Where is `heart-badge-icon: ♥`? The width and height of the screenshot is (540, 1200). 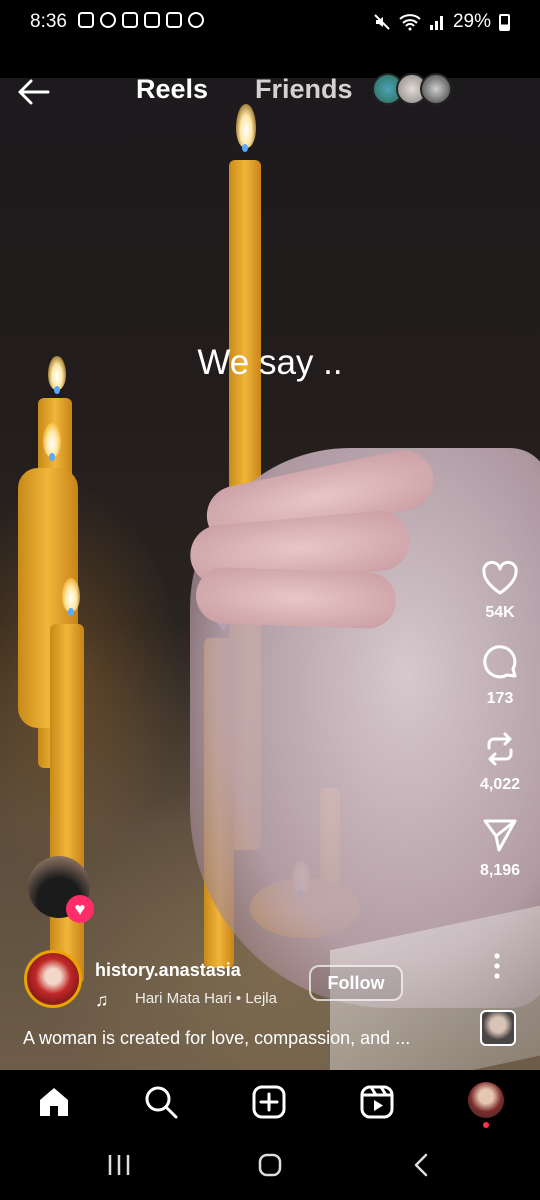
heart-badge-icon: ♥ is located at coordinates (80, 909).